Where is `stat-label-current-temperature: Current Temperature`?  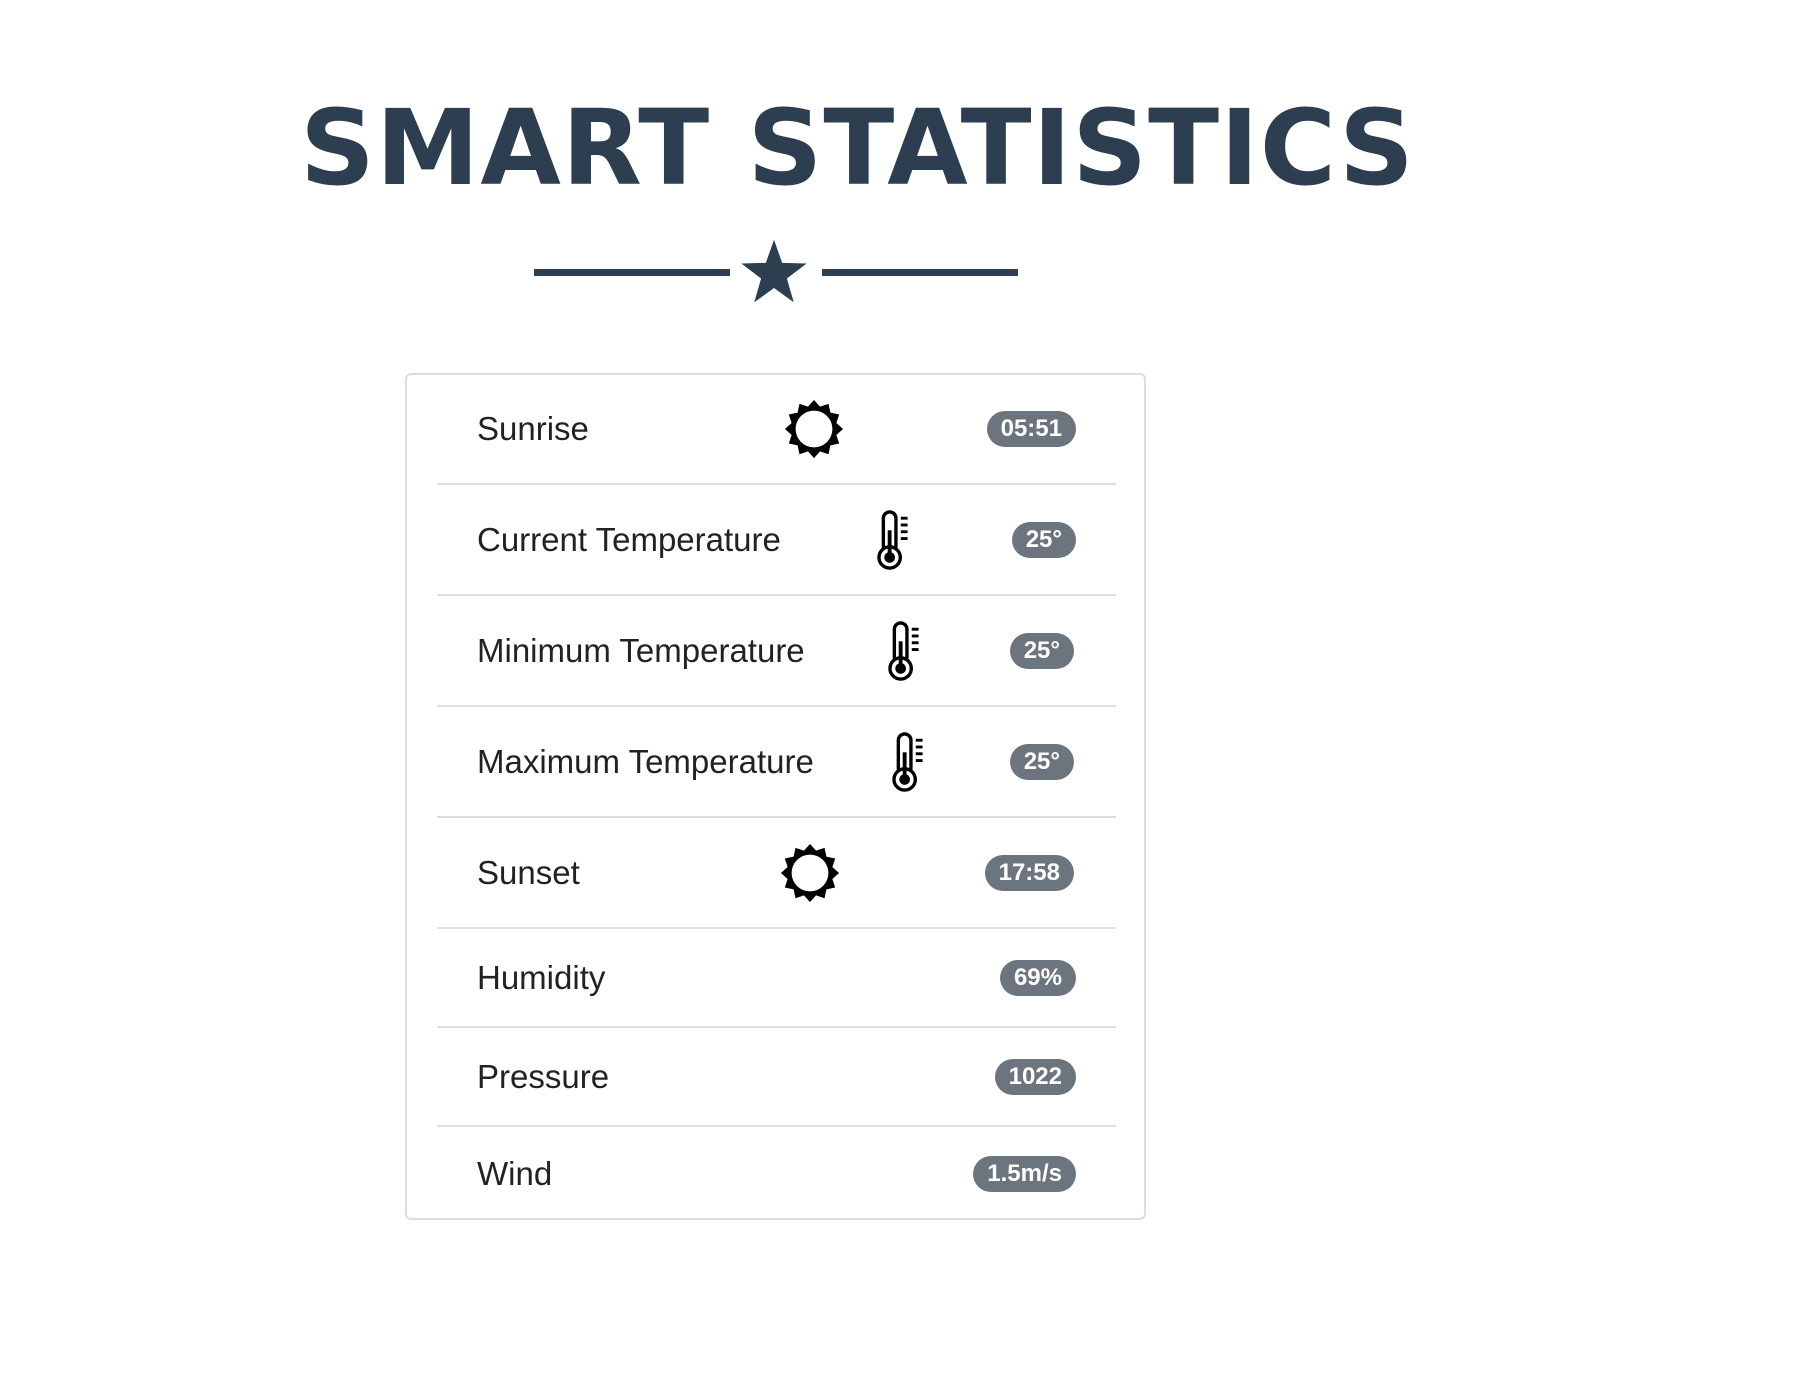
stat-label-current-temperature: Current Temperature is located at coordinates (629, 539).